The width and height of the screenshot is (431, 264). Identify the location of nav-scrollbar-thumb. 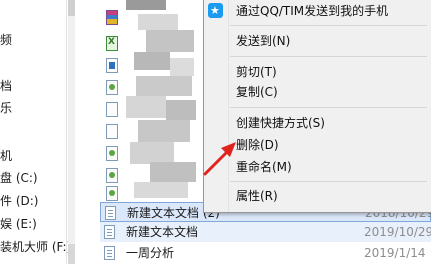
(71, 8).